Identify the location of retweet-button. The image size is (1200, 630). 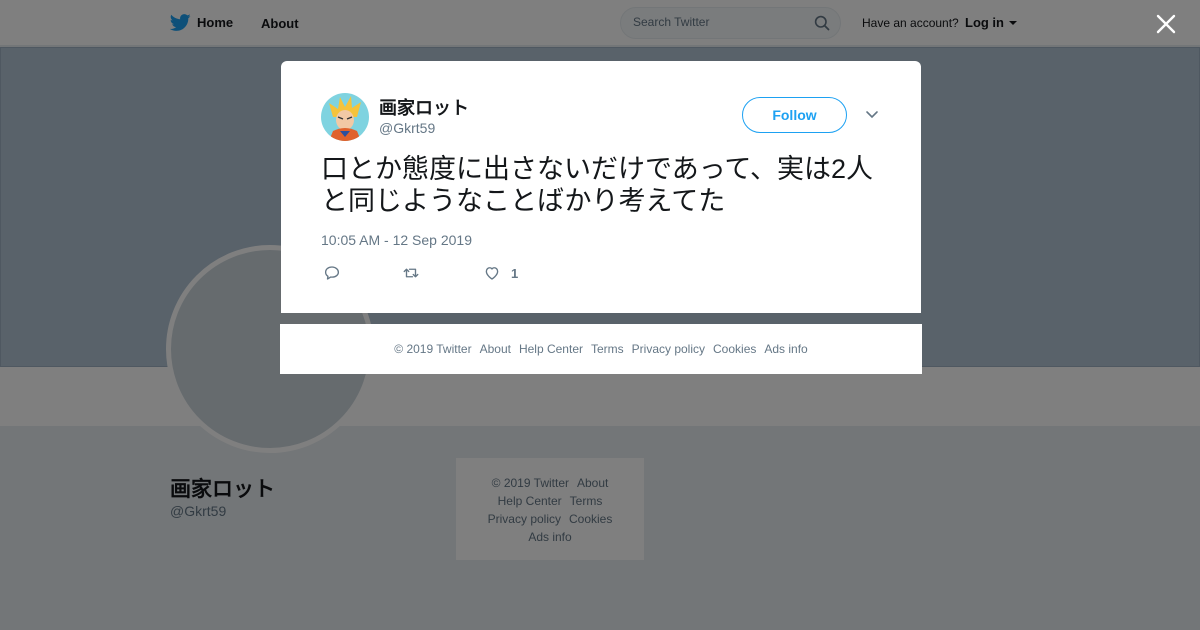
(411, 273).